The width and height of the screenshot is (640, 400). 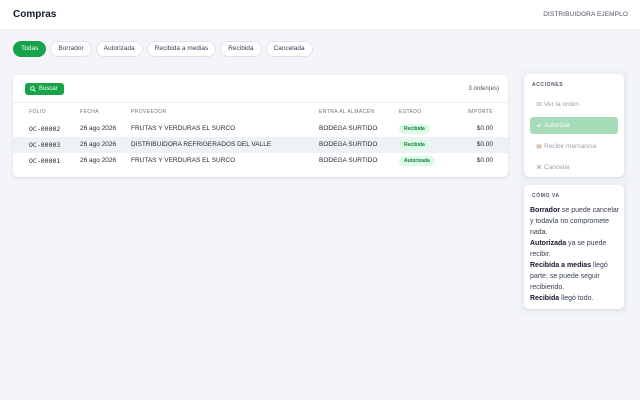 I want to click on help-term: Autorizada, so click(x=548, y=243).